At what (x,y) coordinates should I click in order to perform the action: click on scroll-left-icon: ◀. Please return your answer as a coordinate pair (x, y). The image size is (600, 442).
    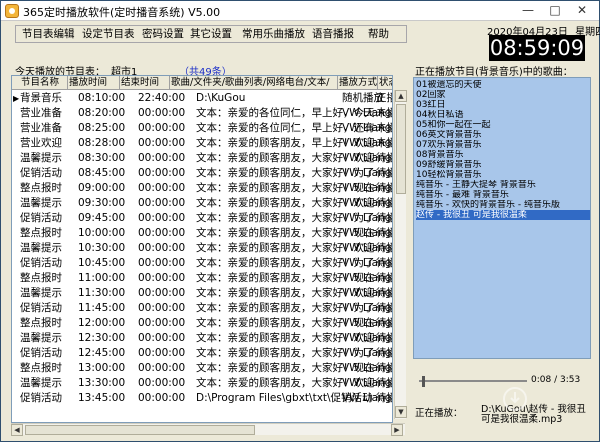
    Looking at the image, I should click on (17, 430).